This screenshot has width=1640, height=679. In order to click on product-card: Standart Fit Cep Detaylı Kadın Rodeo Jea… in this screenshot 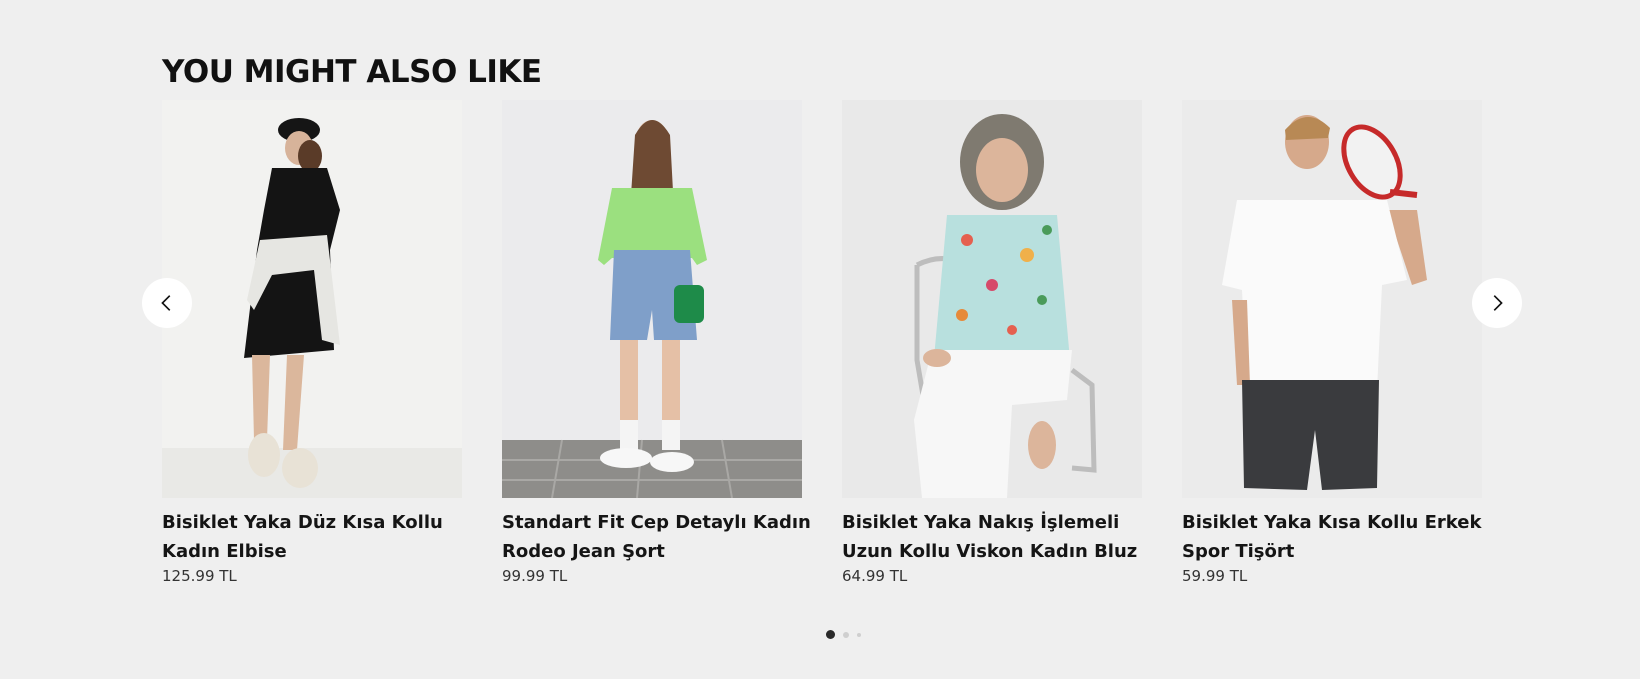, I will do `click(656, 343)`.